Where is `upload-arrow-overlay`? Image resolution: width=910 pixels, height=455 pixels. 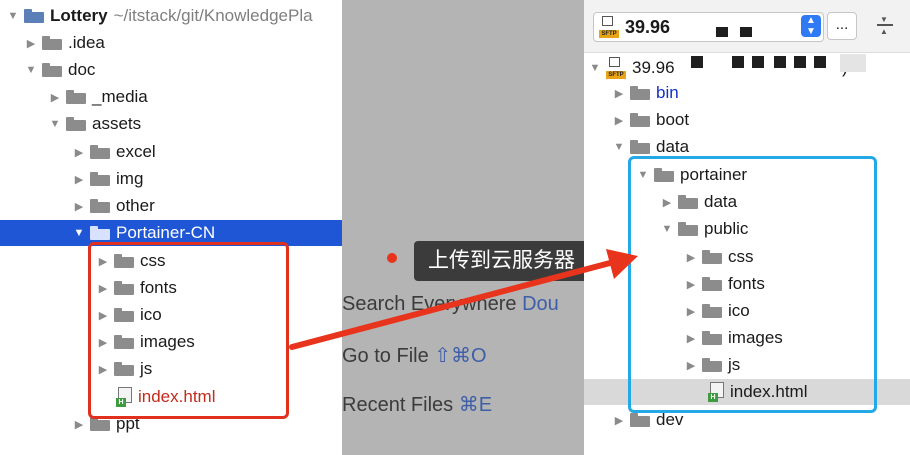
upload-arrow-overlay is located at coordinates (463, 299).